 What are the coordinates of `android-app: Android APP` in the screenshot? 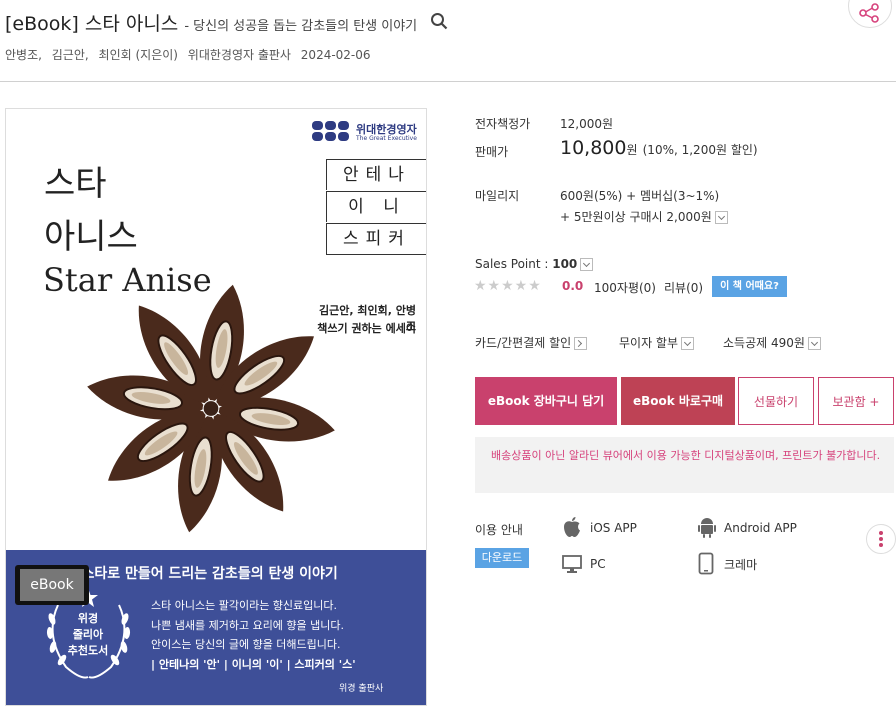 It's located at (760, 528).